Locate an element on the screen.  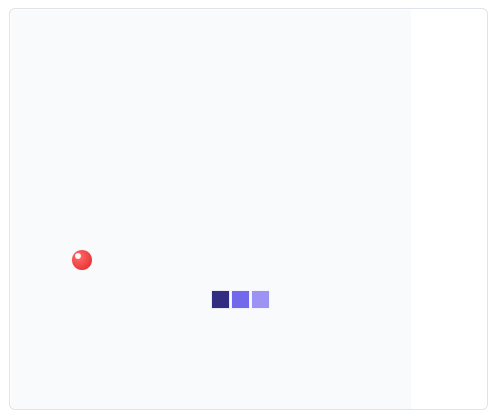
side-panel is located at coordinates (449, 209).